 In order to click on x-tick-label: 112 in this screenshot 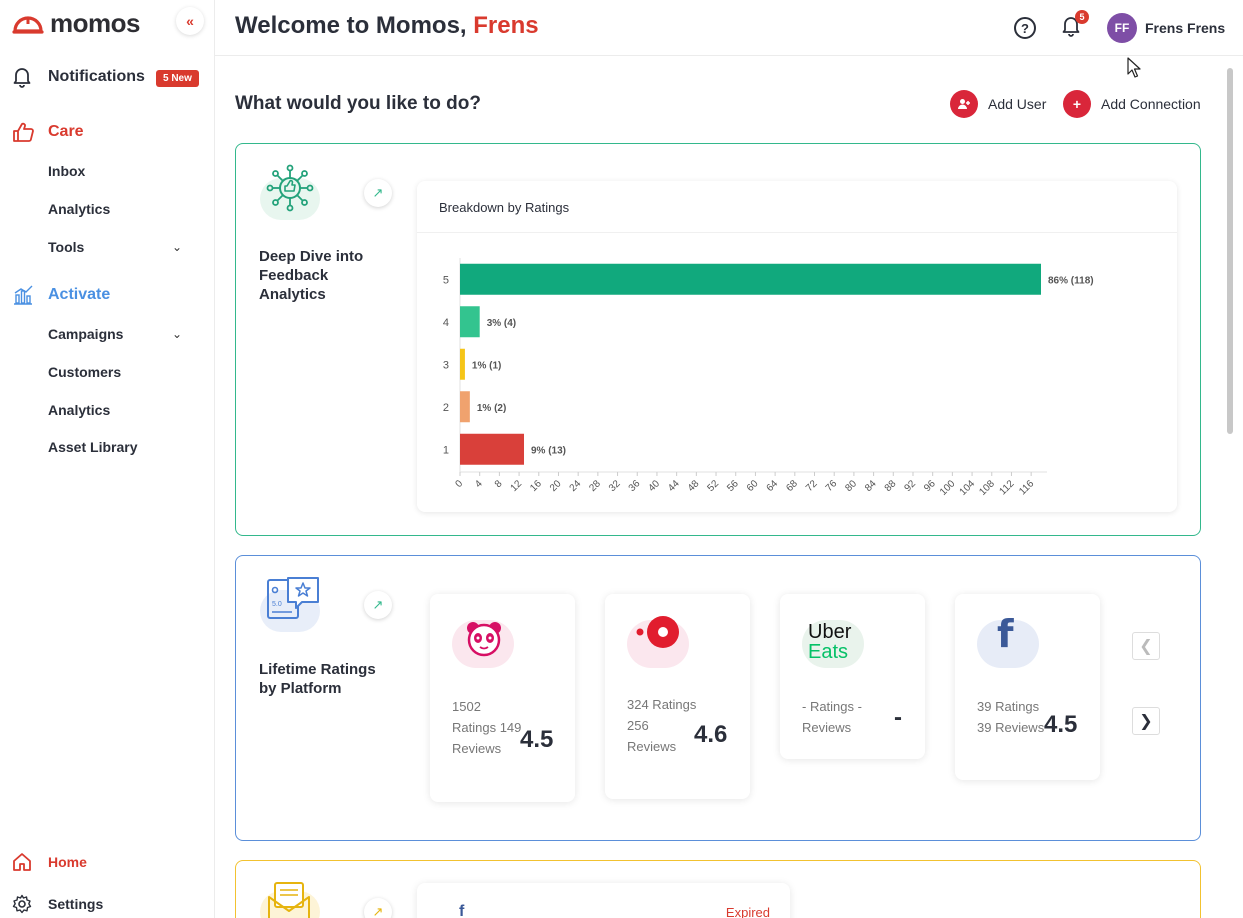, I will do `click(1007, 487)`.